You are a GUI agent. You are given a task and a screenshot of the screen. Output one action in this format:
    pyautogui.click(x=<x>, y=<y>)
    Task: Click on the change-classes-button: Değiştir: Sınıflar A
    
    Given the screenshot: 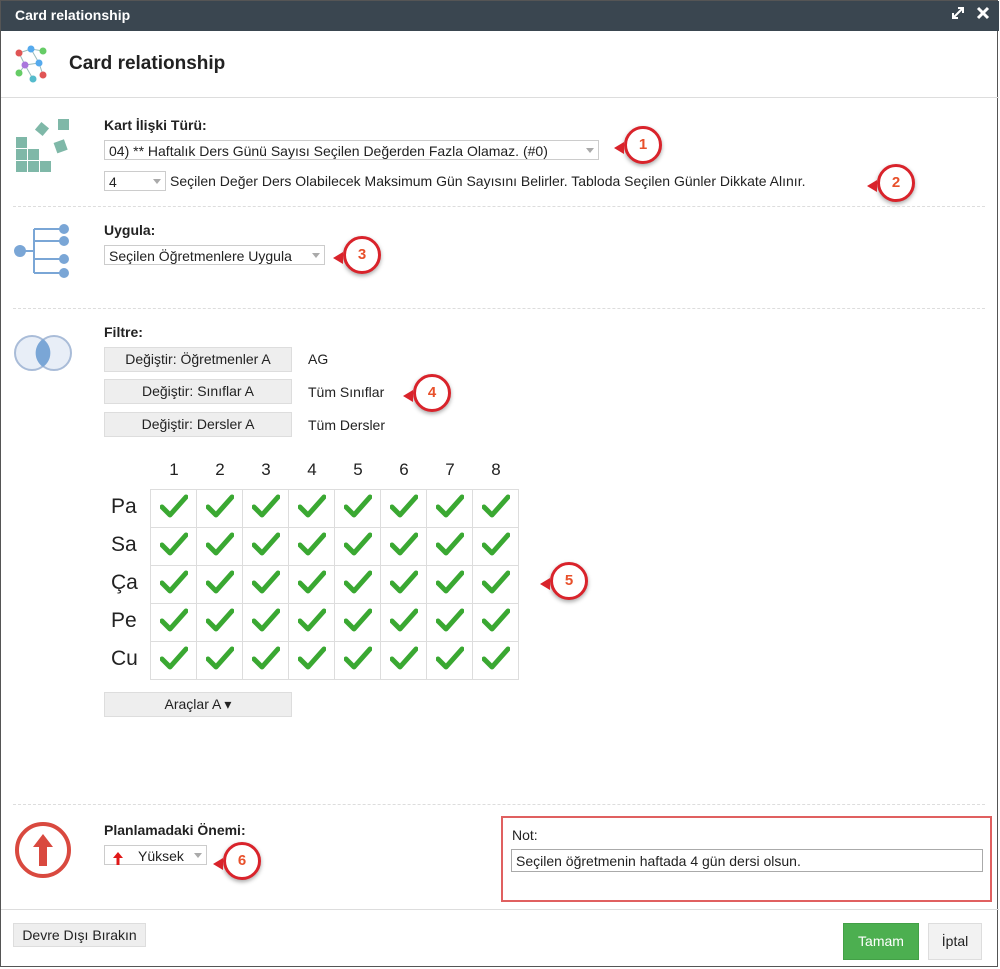 What is the action you would take?
    pyautogui.click(x=198, y=391)
    